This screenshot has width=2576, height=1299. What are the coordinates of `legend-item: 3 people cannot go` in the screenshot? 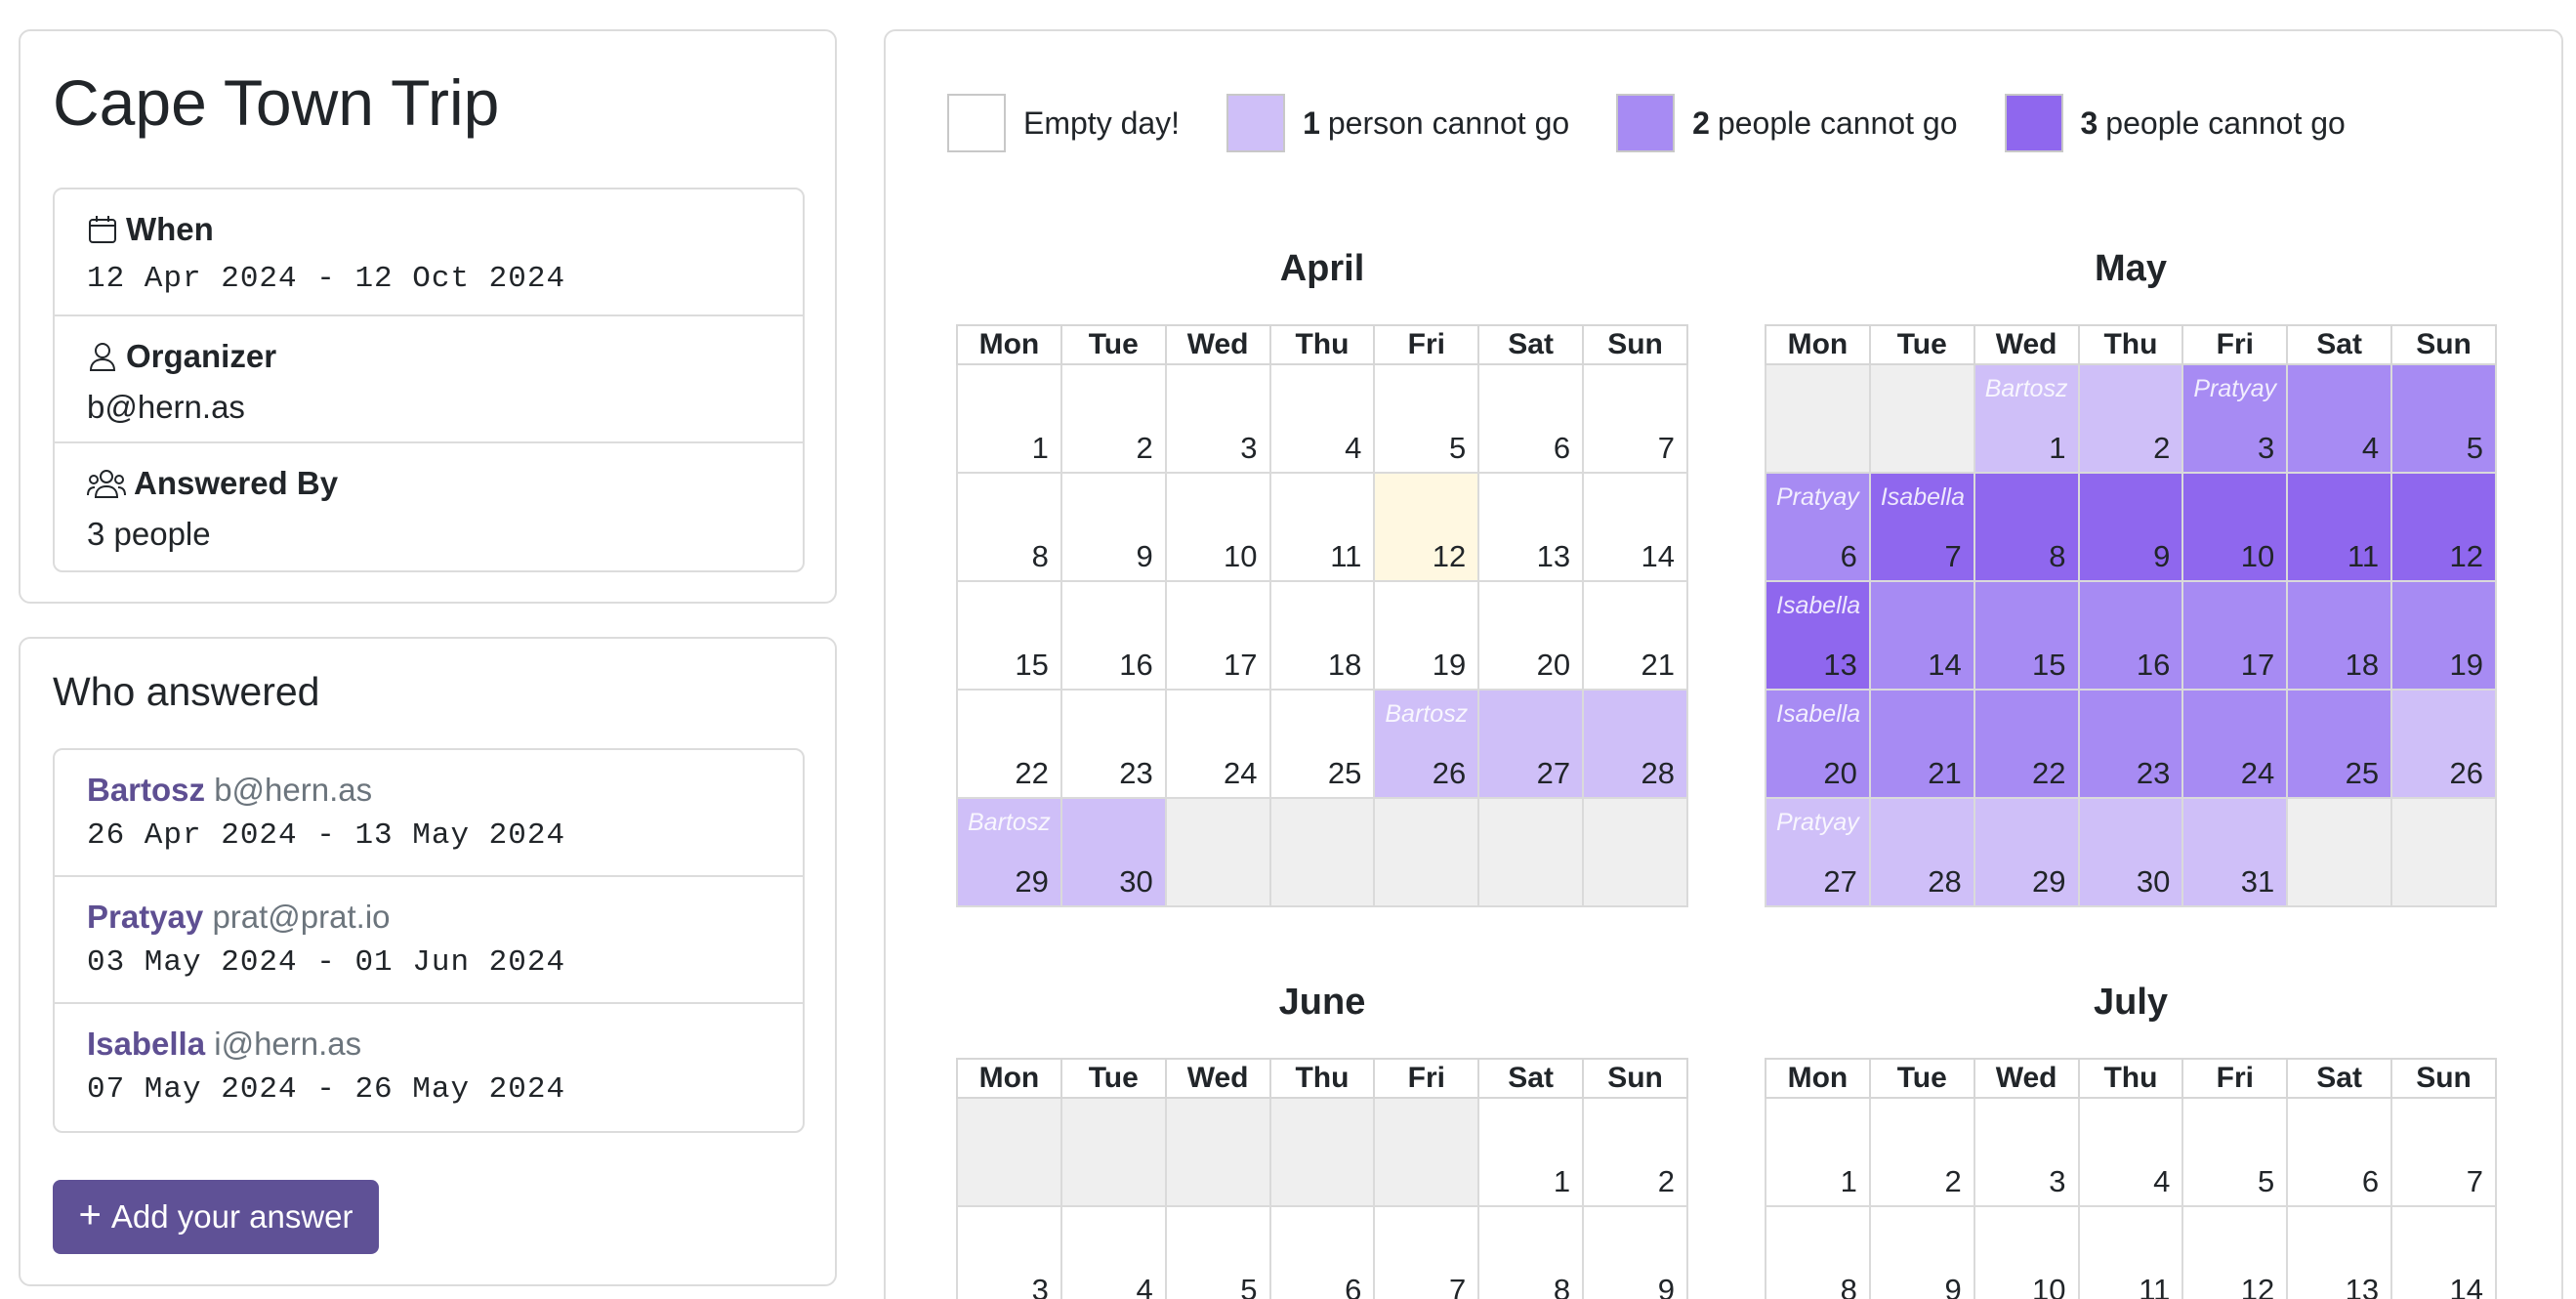 It's located at (2175, 123).